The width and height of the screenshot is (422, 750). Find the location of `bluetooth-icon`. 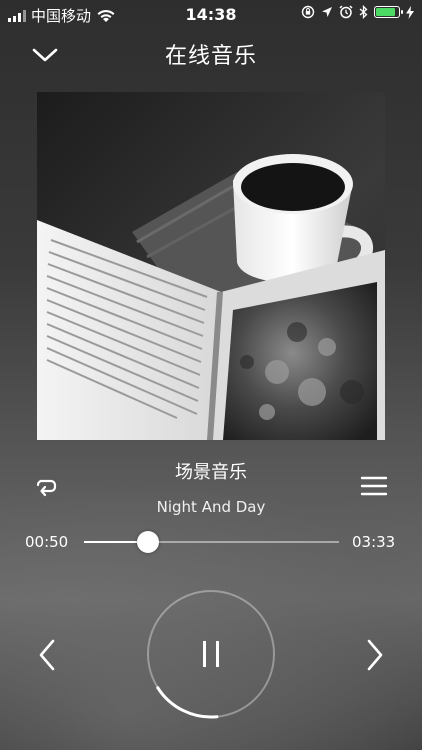

bluetooth-icon is located at coordinates (363, 12).